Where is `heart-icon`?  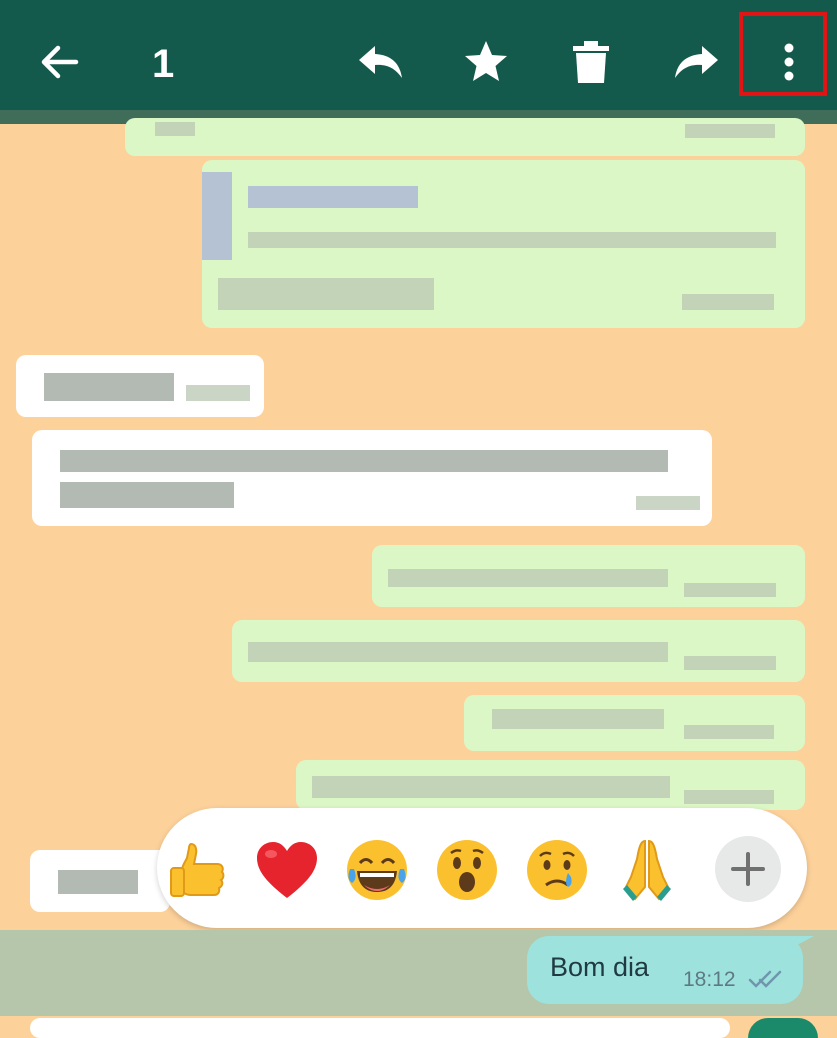 heart-icon is located at coordinates (287, 870).